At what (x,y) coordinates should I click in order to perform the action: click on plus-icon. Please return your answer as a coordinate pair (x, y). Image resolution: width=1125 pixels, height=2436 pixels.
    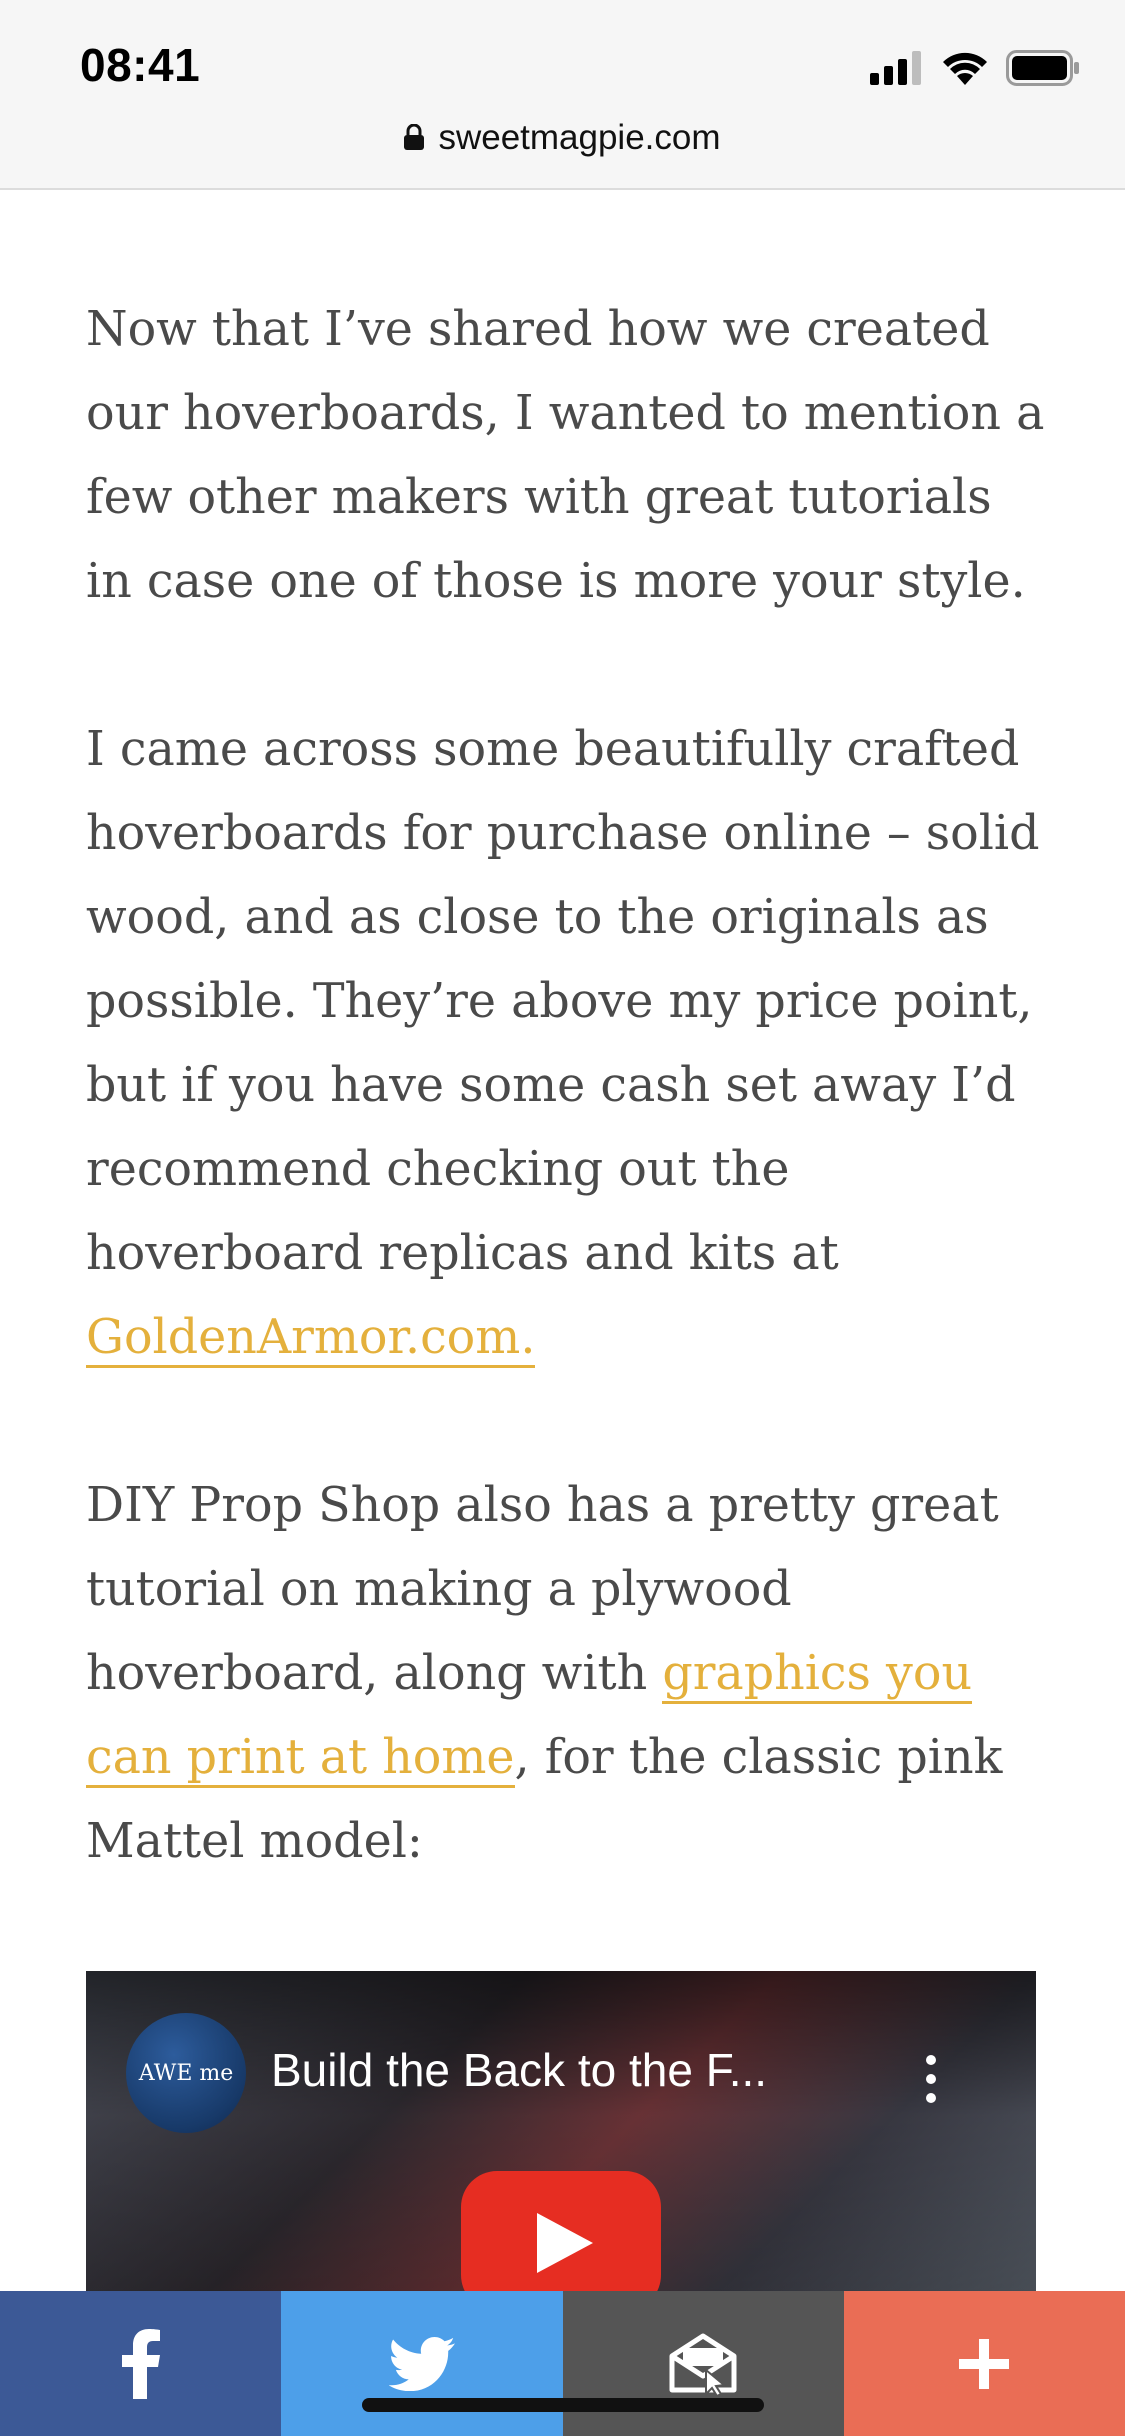
    Looking at the image, I should click on (984, 2363).